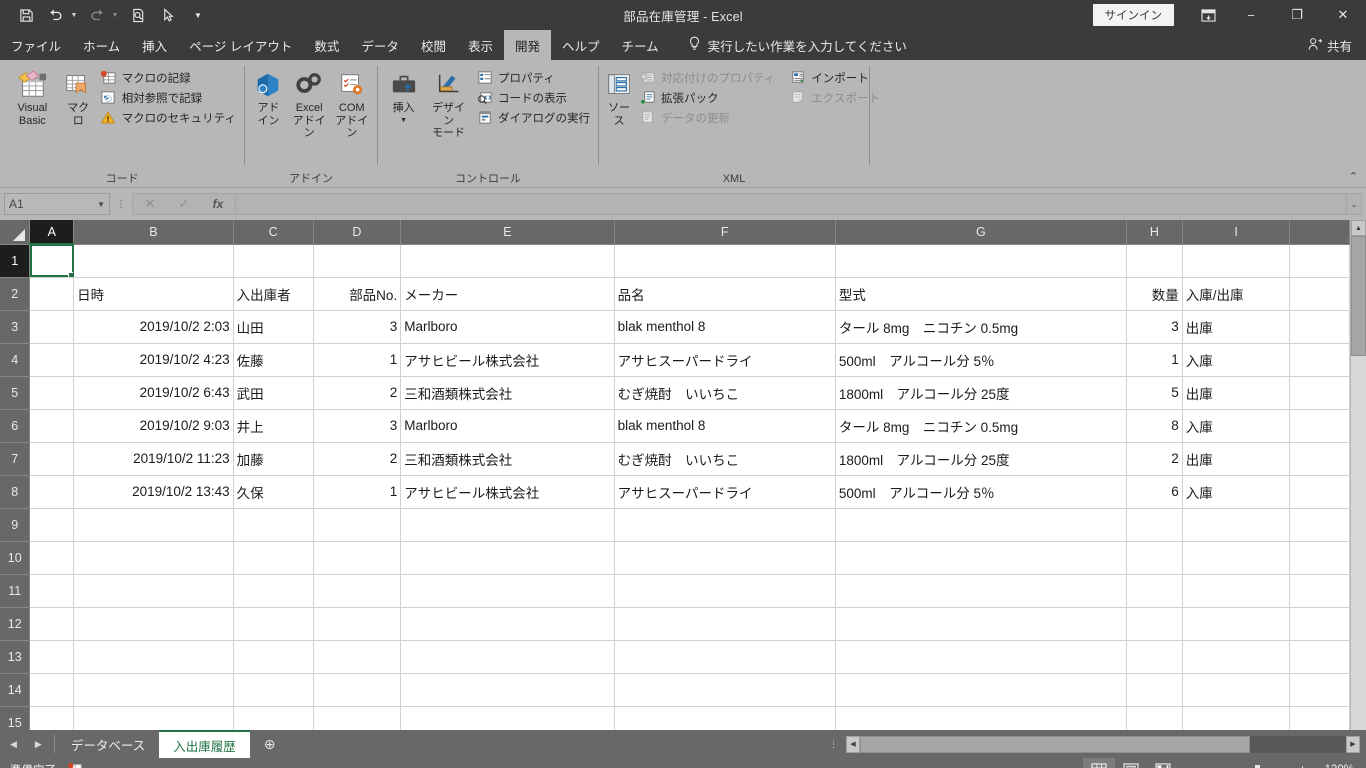 The width and height of the screenshot is (1366, 768). What do you see at coordinates (981, 591) in the screenshot?
I see `cell-G11` at bounding box center [981, 591].